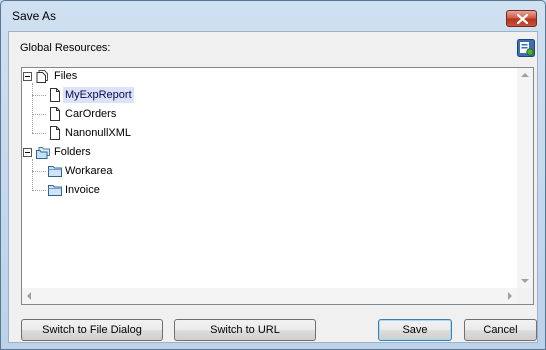 The width and height of the screenshot is (546, 350). I want to click on close-button, so click(521, 18).